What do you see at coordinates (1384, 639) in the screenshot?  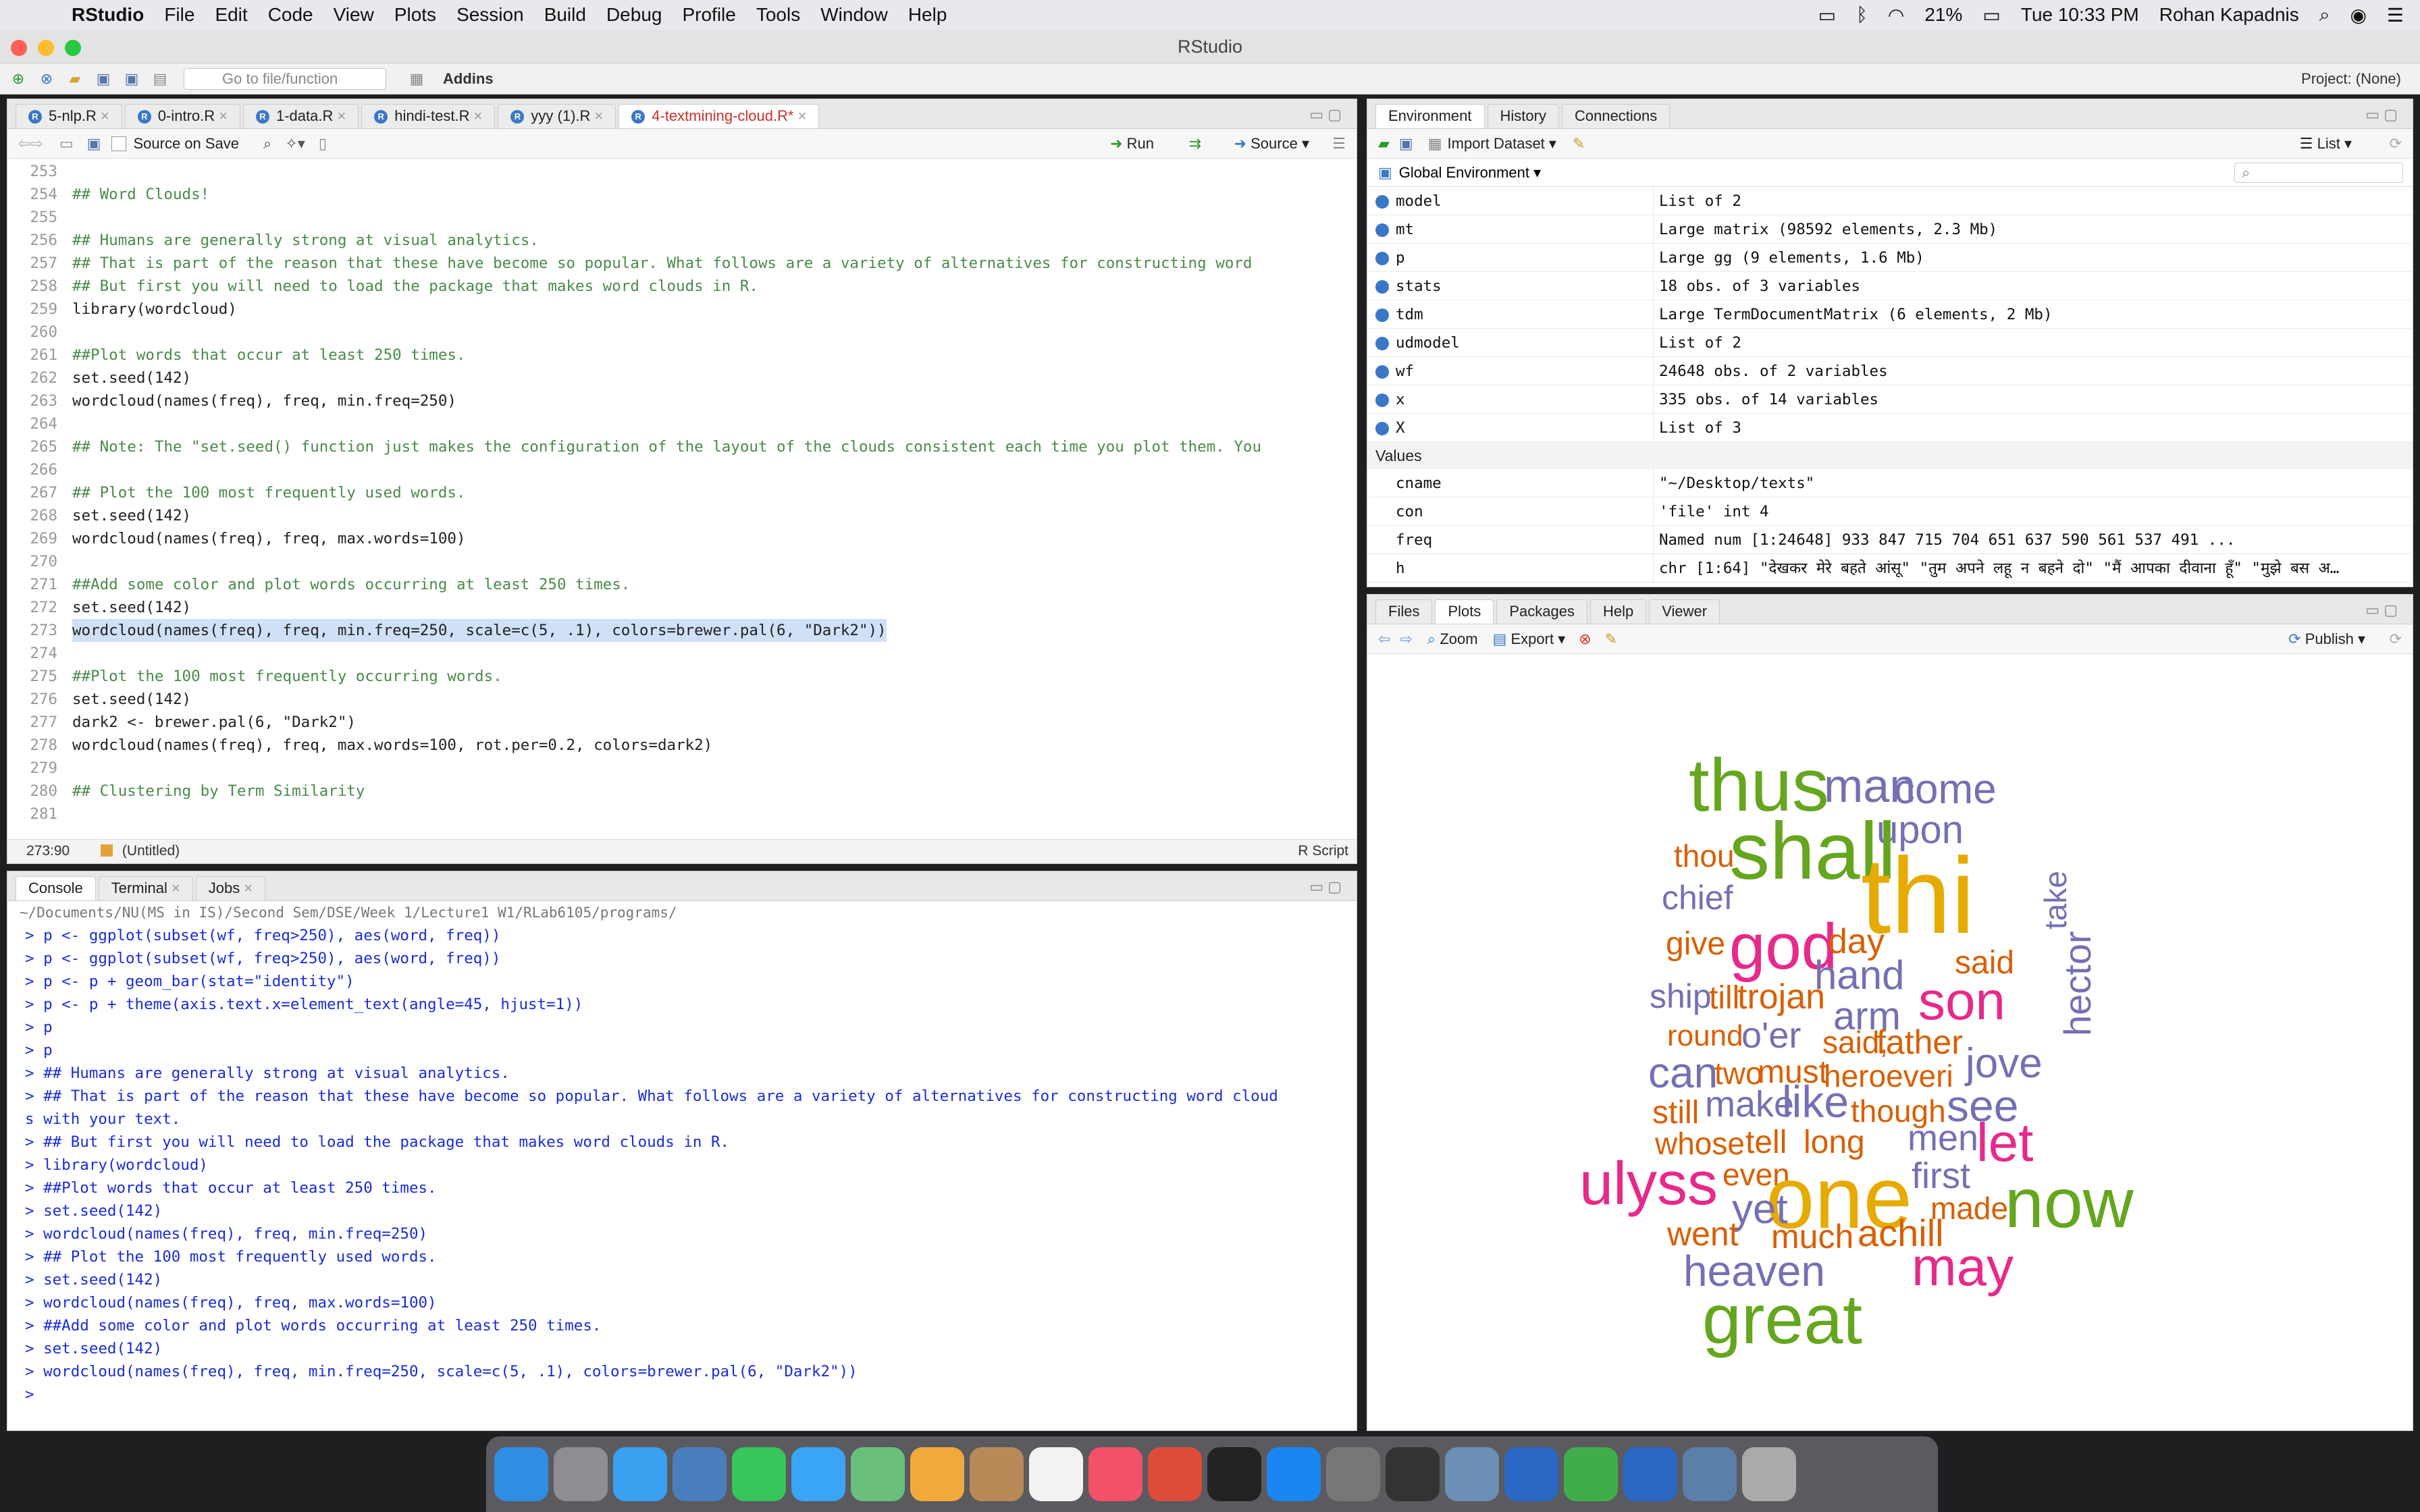 I see `previous-plot-icon: ⇦` at bounding box center [1384, 639].